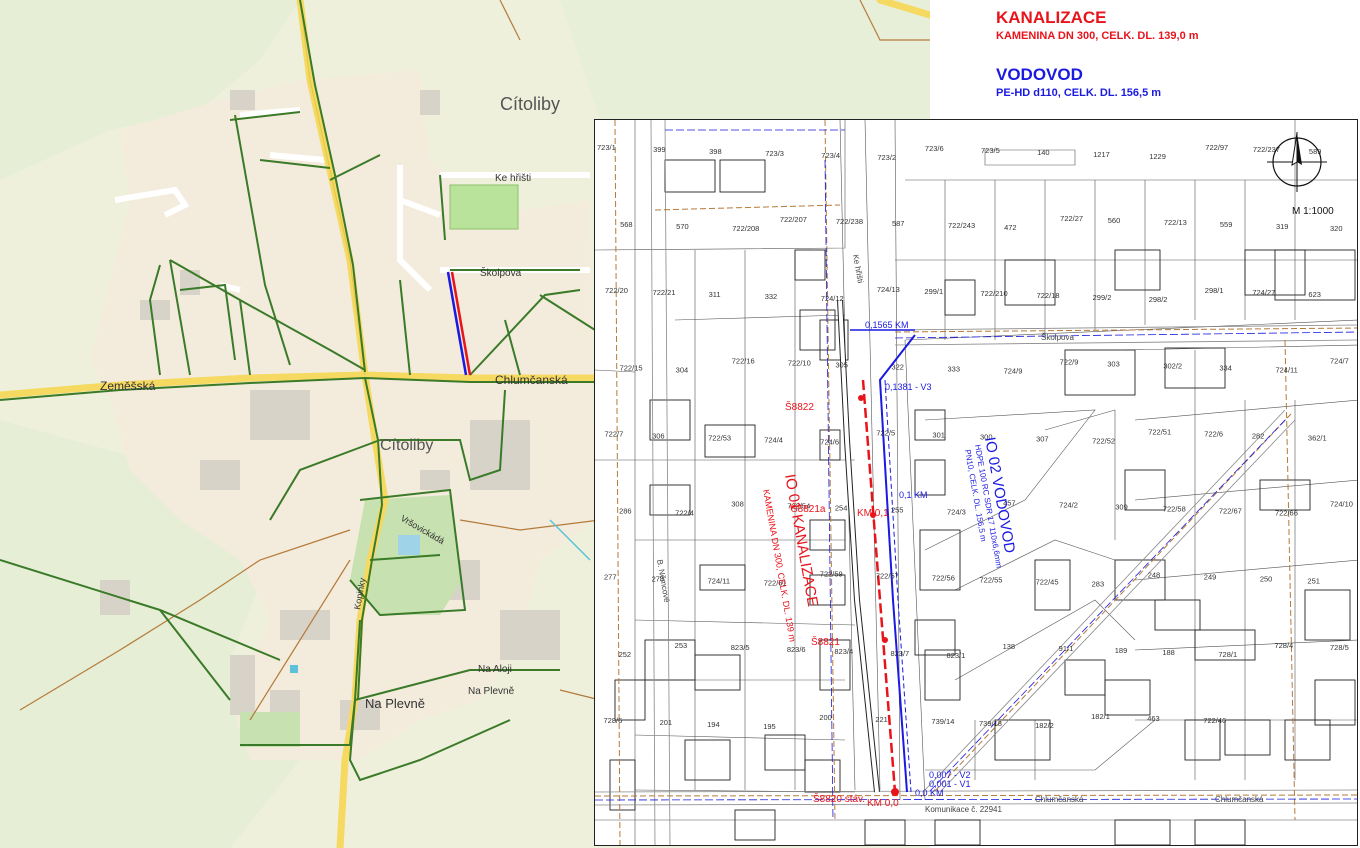 This screenshot has height=848, width=1360. What do you see at coordinates (1057, 337) in the screenshot?
I see `street-label: Školpova` at bounding box center [1057, 337].